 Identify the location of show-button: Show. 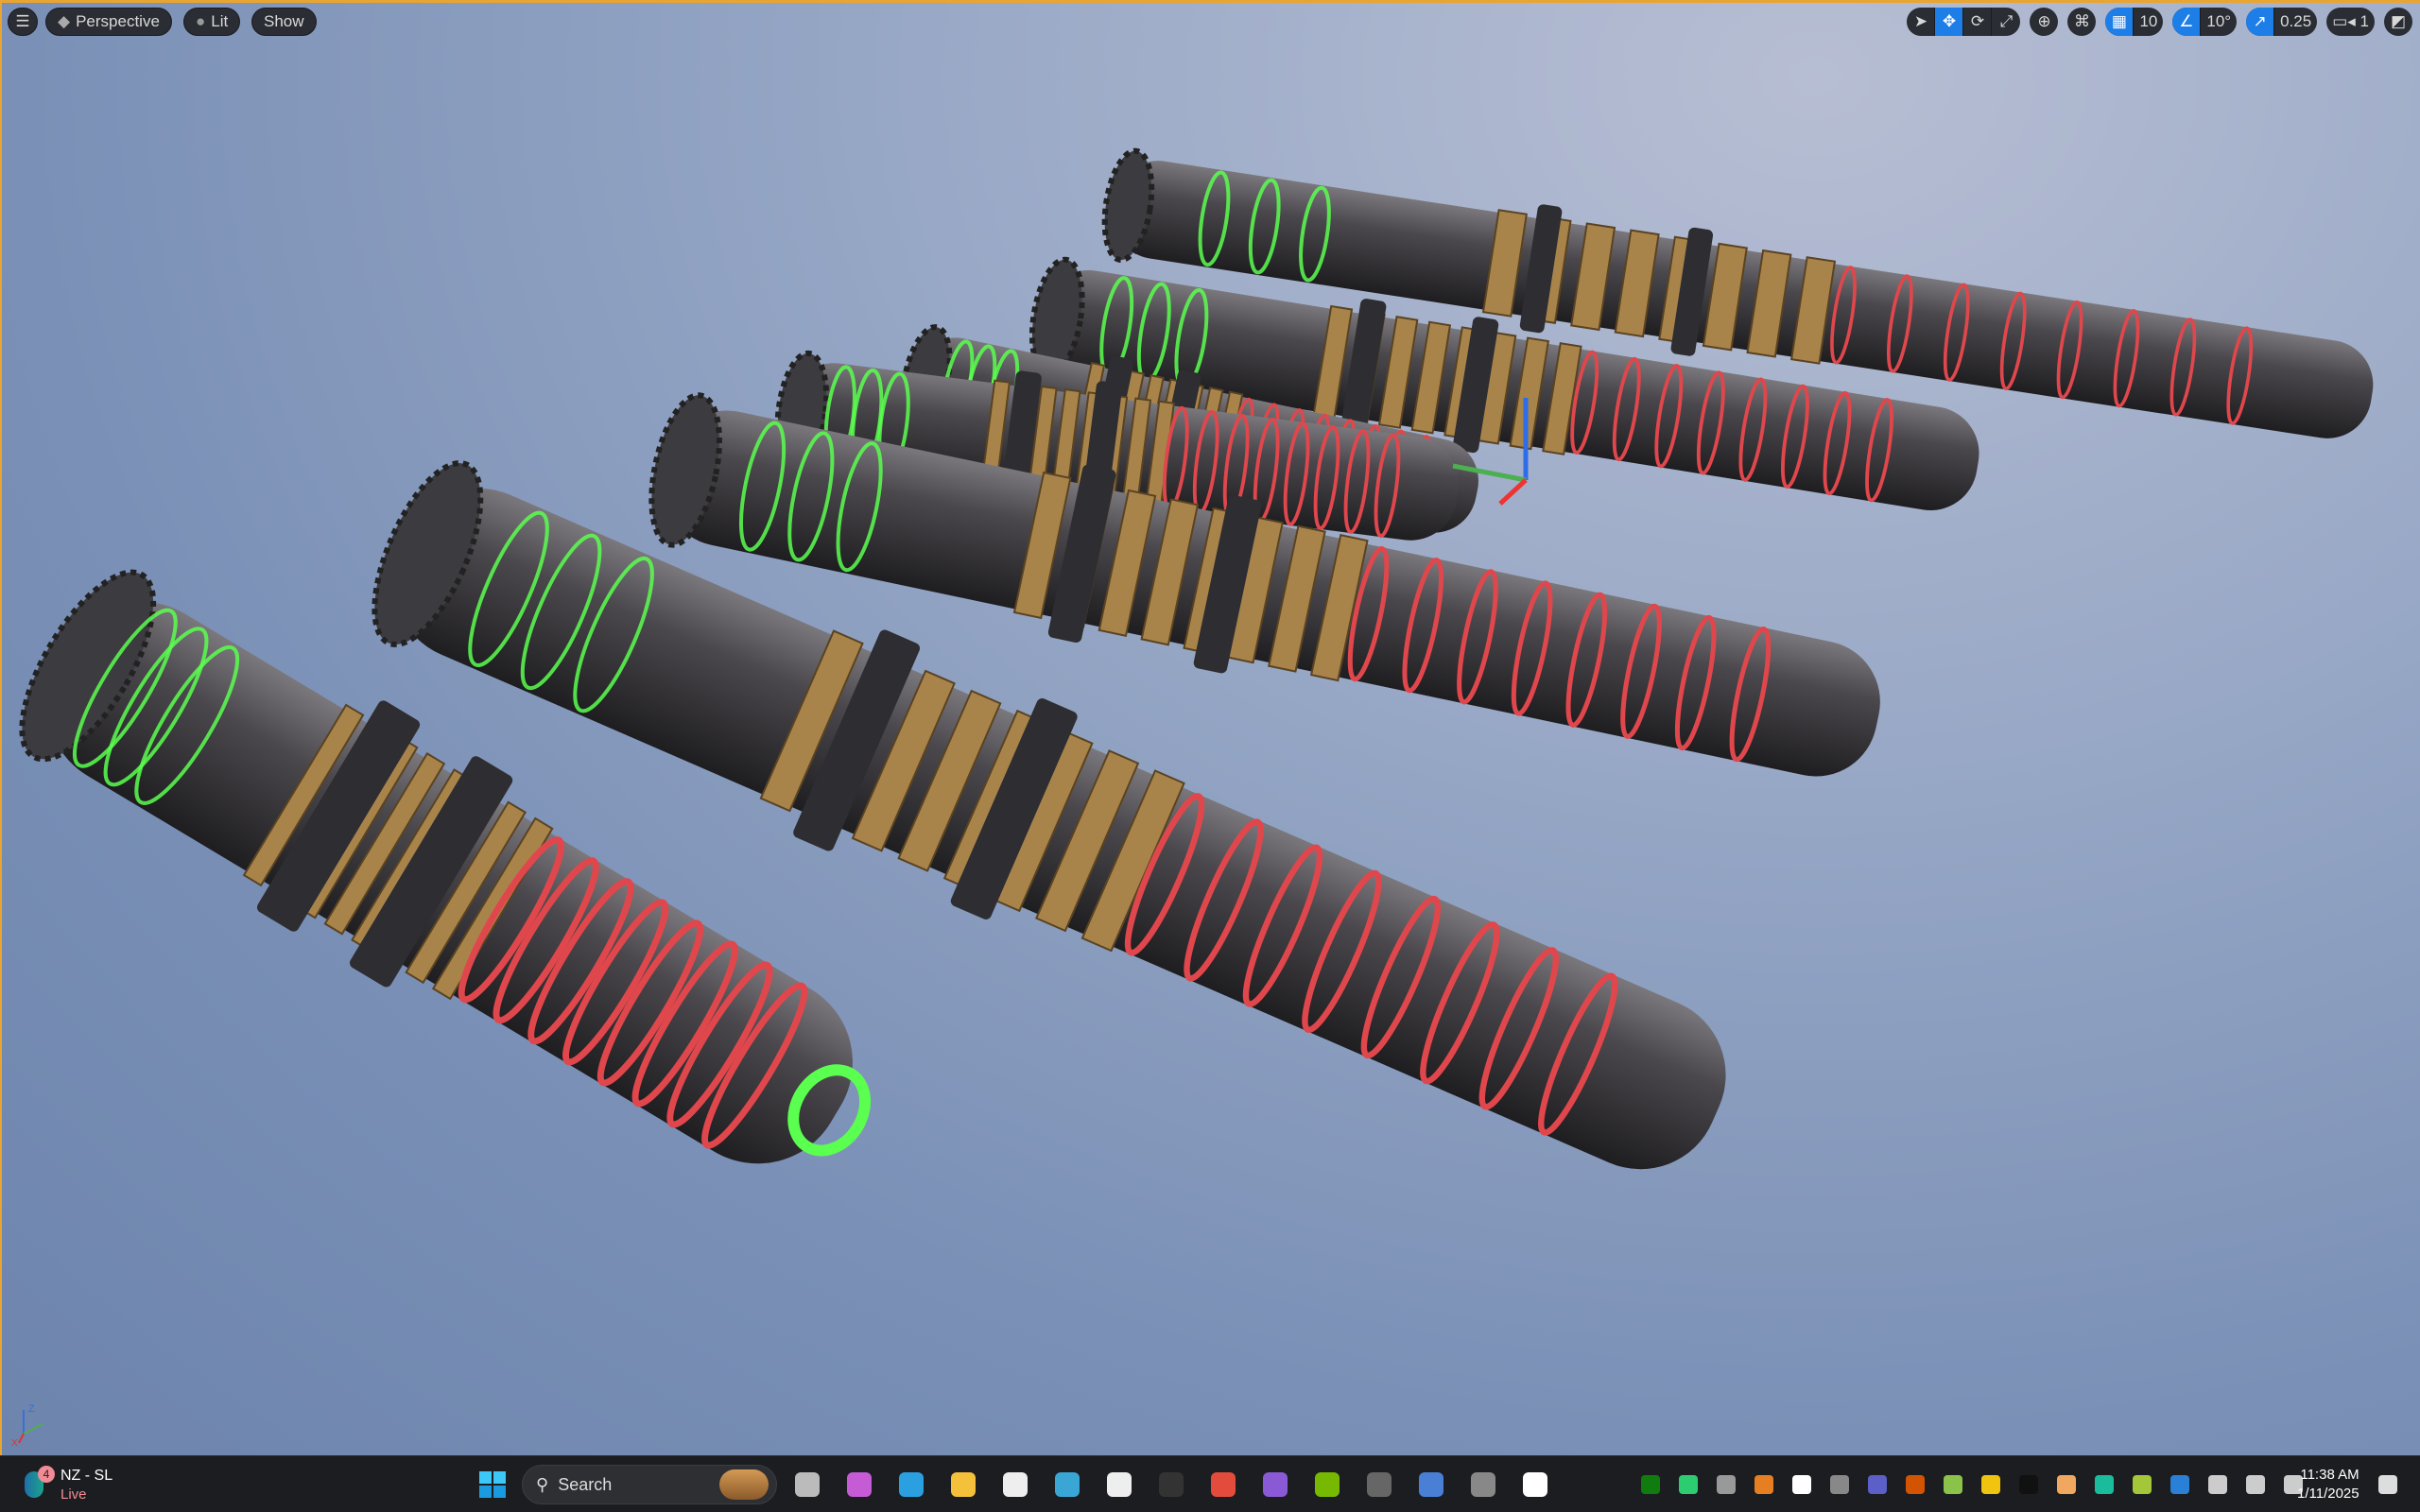
(284, 22).